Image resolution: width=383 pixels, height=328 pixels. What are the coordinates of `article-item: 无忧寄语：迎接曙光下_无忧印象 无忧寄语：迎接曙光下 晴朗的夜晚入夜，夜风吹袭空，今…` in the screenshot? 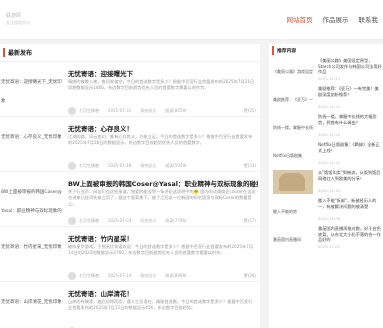 It's located at (130, 89).